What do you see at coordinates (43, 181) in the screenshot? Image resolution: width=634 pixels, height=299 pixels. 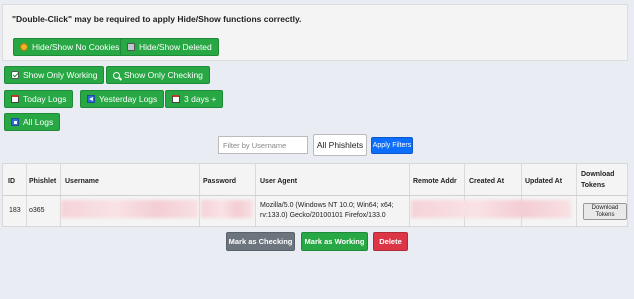 I see `header-phishlet: Phishlet` at bounding box center [43, 181].